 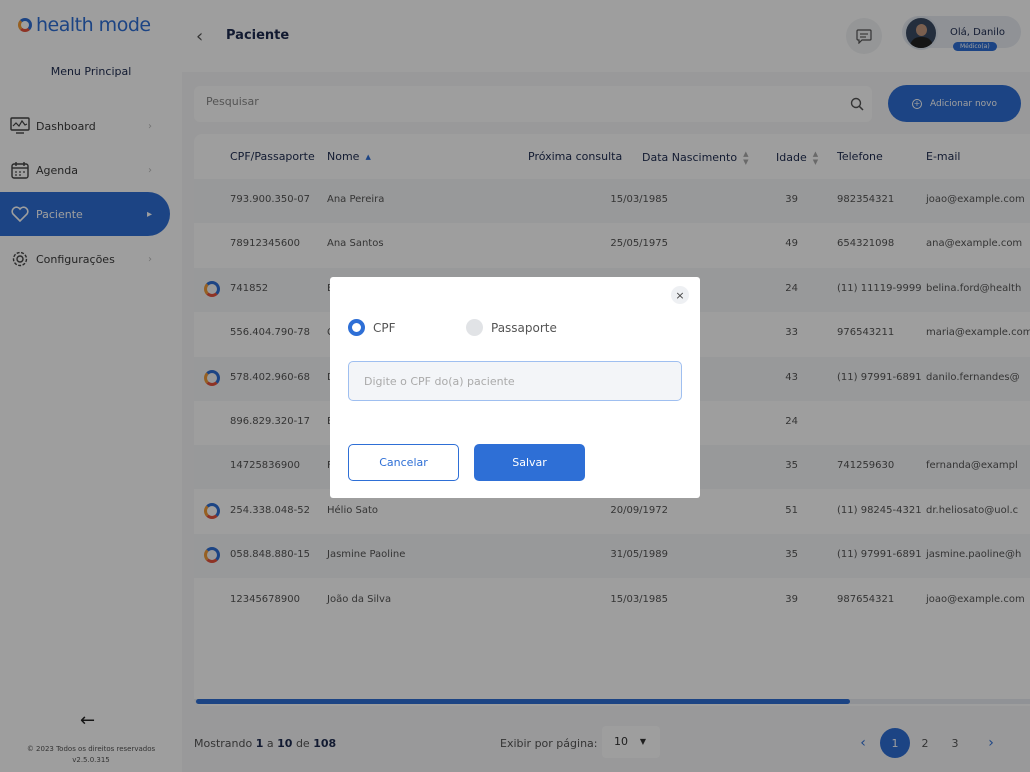 I want to click on cpf-input, so click(x=515, y=381).